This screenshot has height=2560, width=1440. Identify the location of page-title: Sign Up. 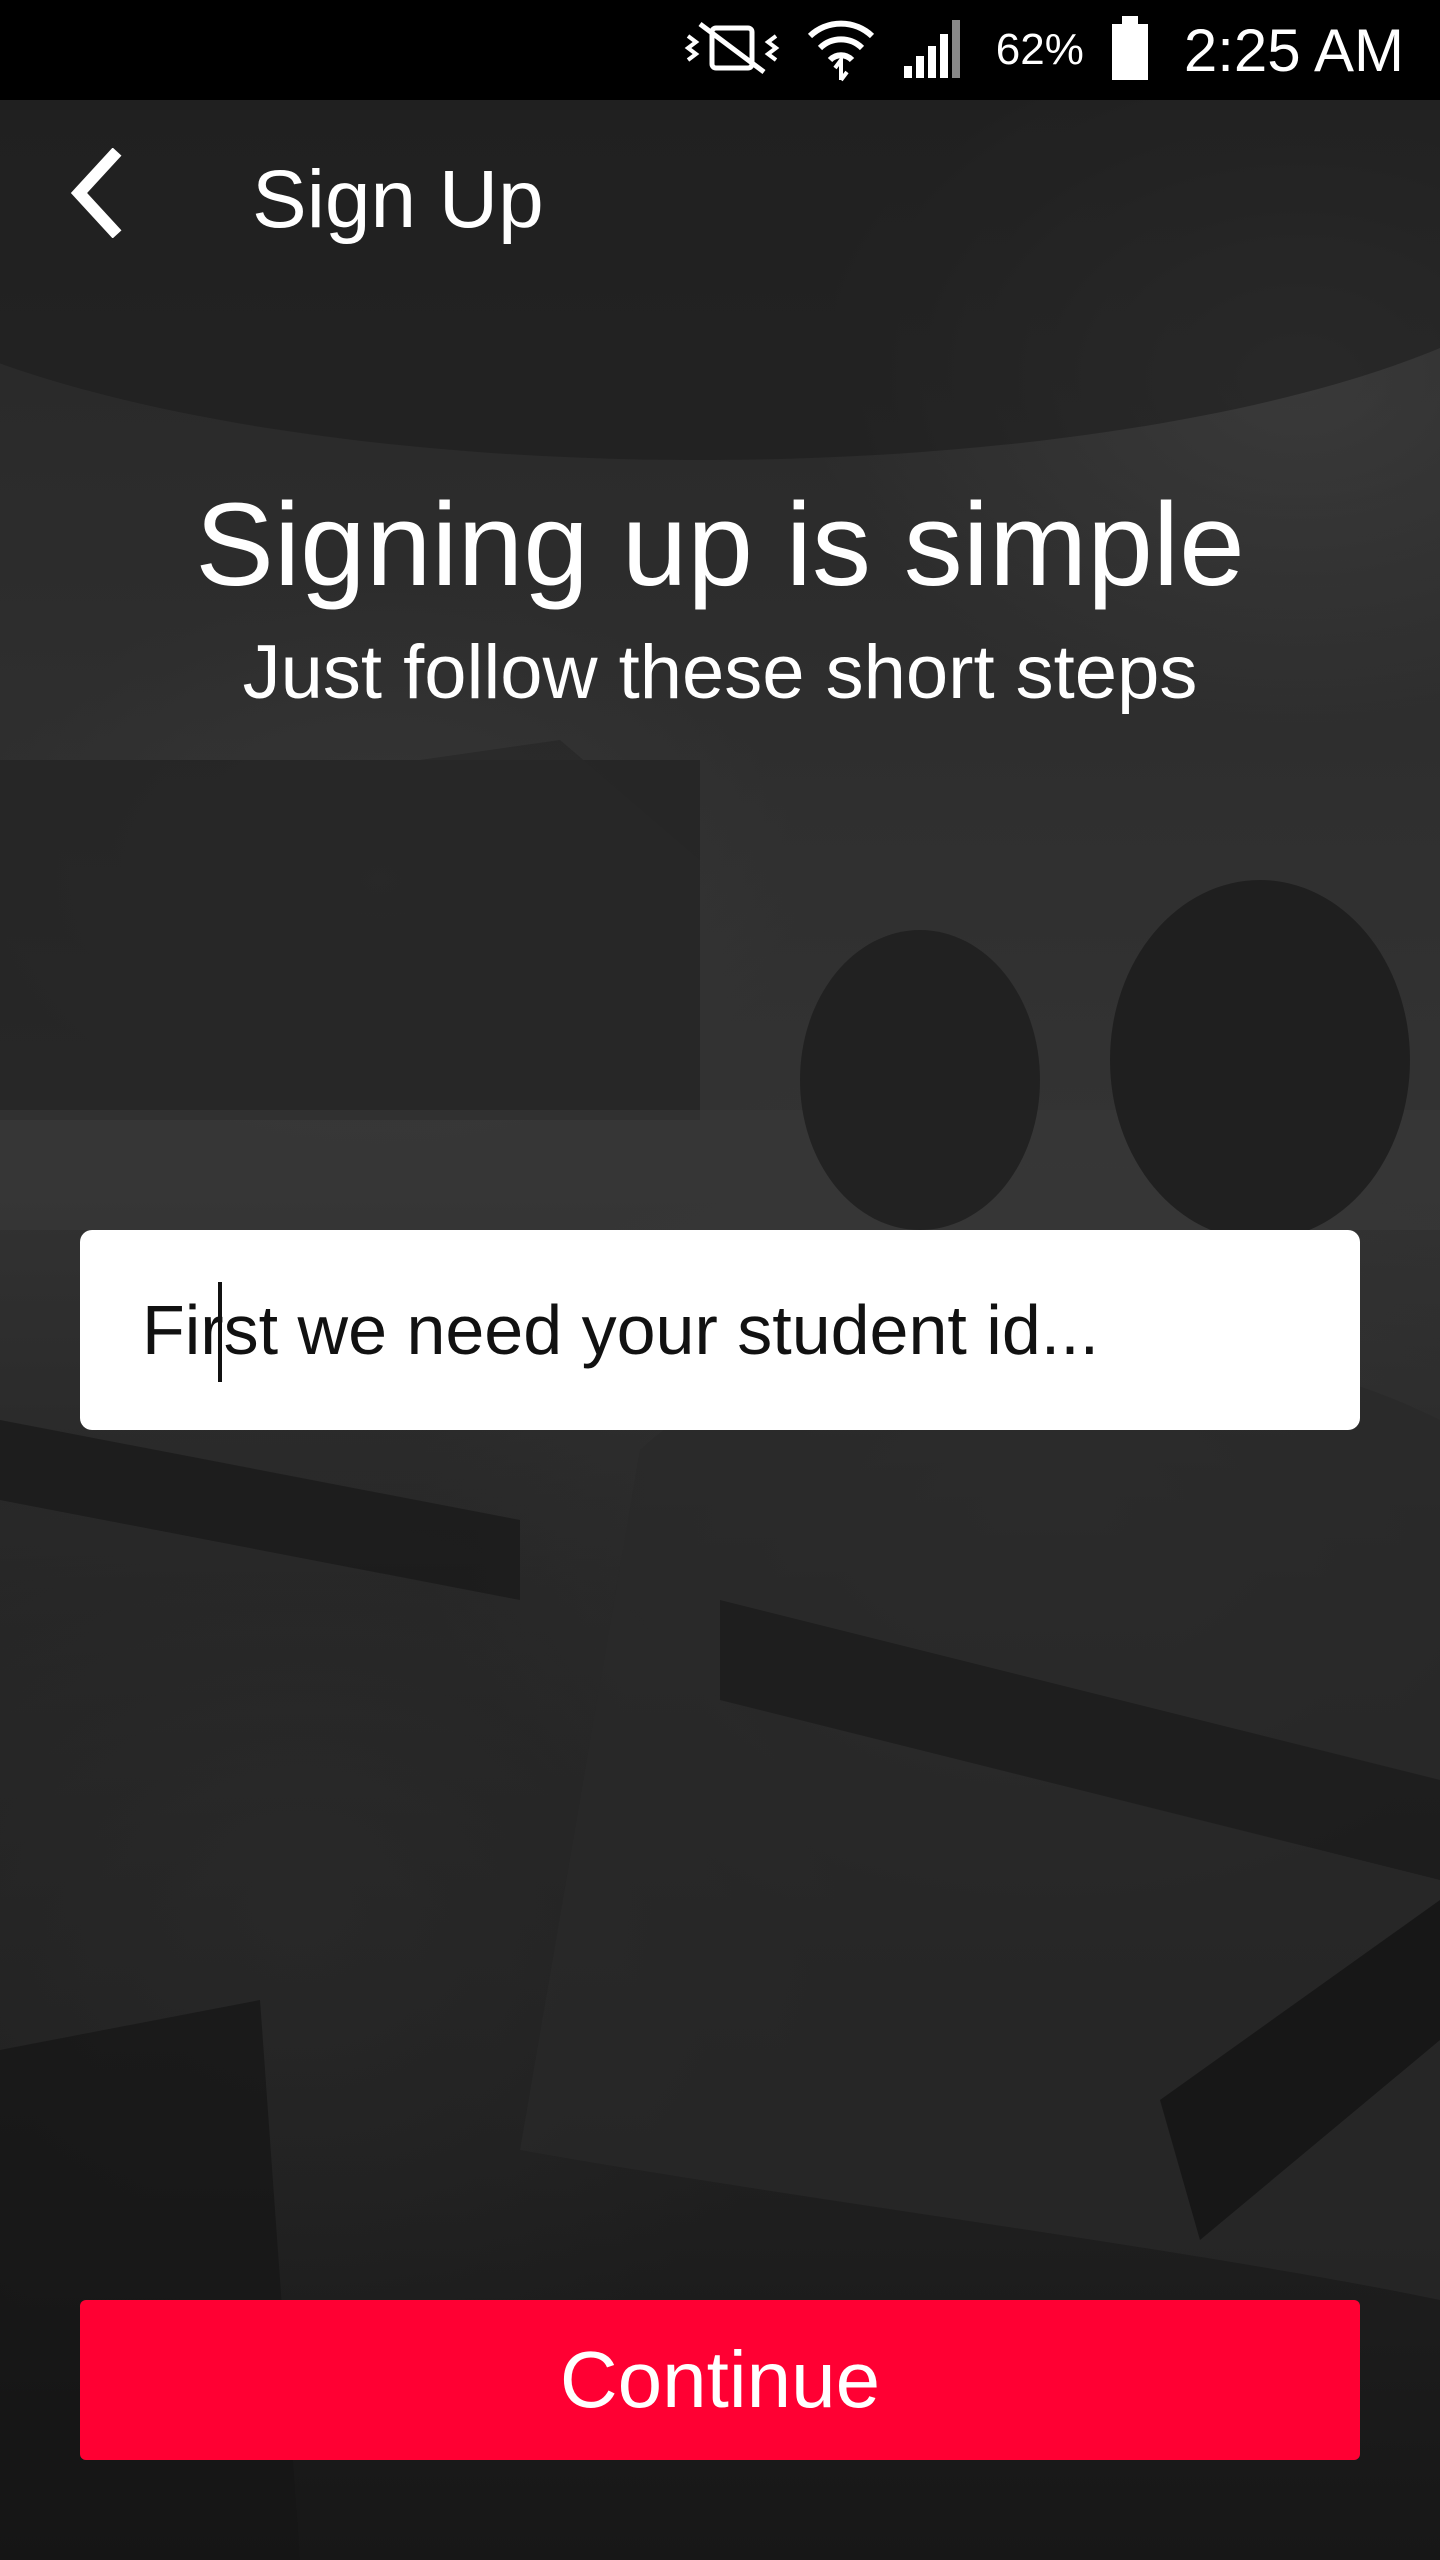
(398, 199).